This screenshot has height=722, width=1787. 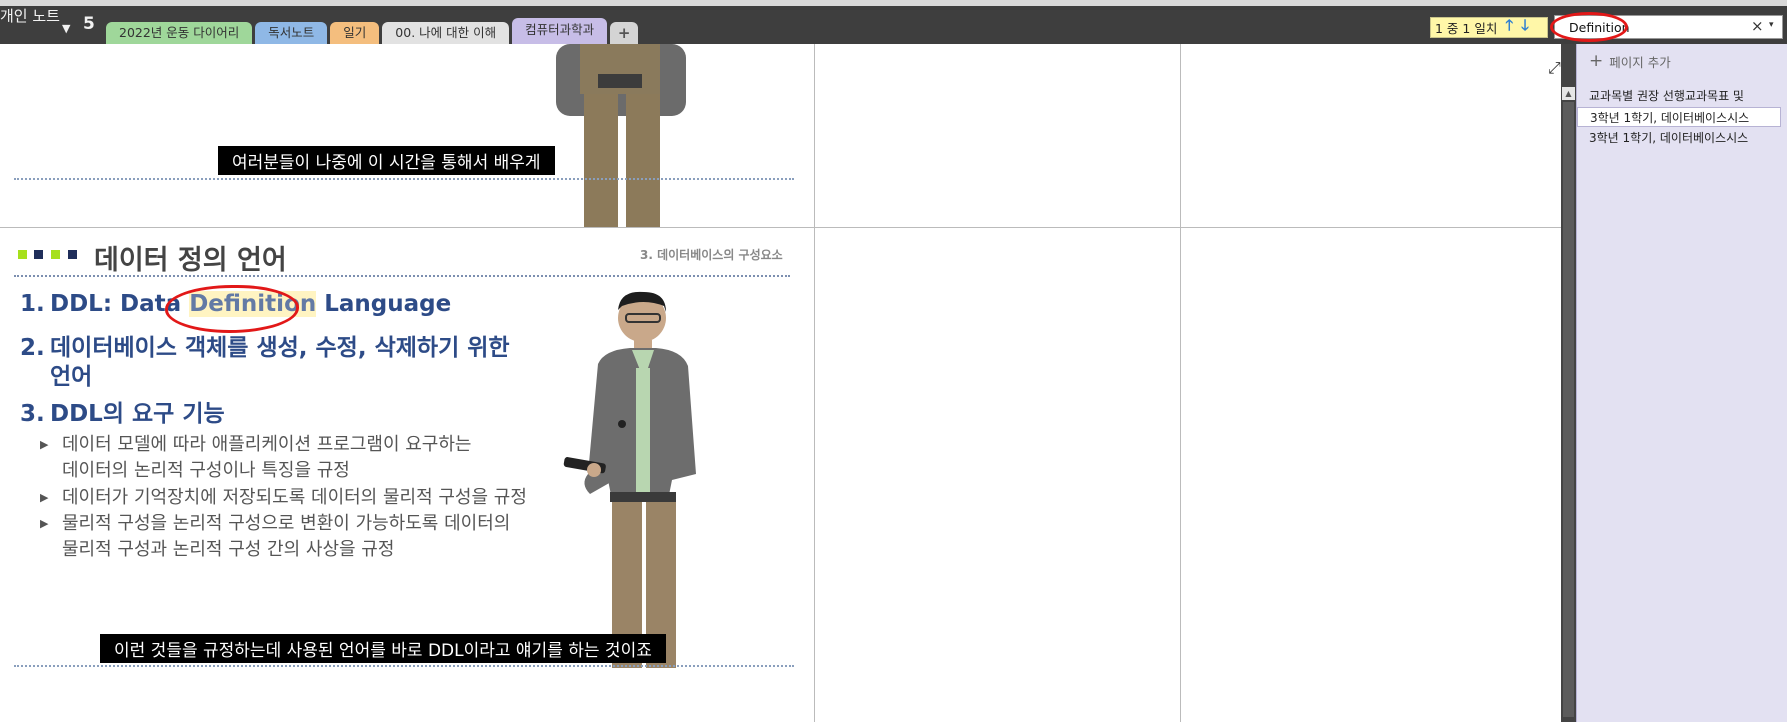 What do you see at coordinates (355, 33) in the screenshot?
I see `tab-diary: 일기` at bounding box center [355, 33].